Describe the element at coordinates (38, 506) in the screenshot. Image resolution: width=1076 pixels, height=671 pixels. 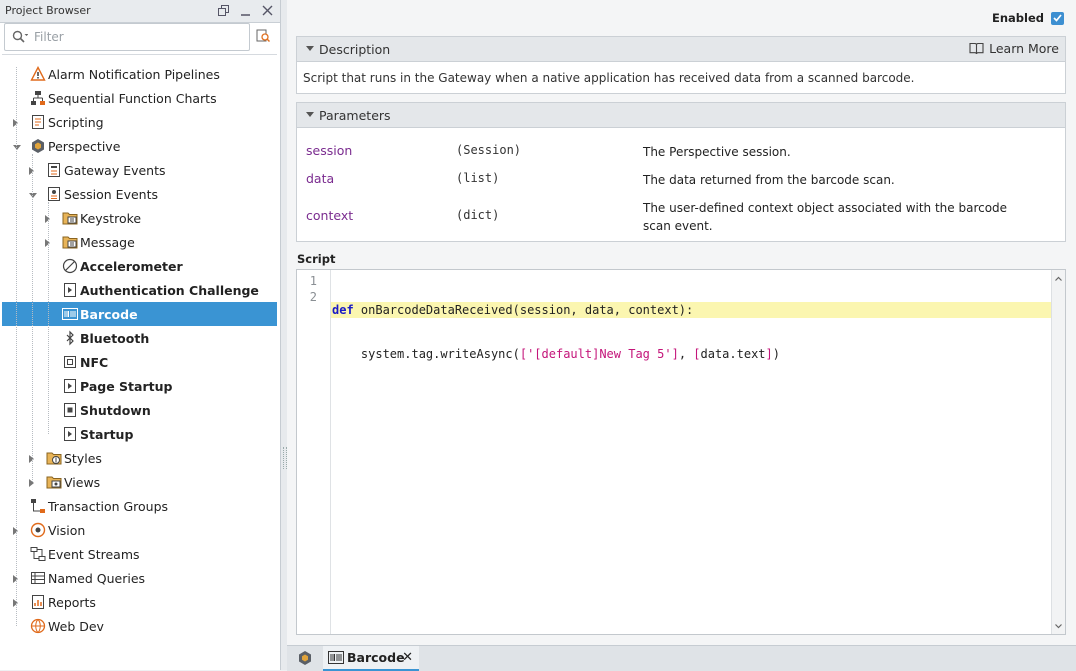
I see `transaction-groups-icon` at that location.